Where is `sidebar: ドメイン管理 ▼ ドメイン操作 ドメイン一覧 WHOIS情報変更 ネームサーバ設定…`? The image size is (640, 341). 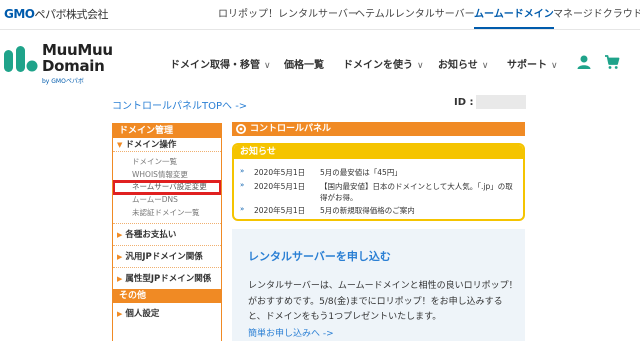
sidebar: ドメイン管理 ▼ ドメイン操作 ドメイン一覧 WHOIS情報変更 ネームサーバ設定… is located at coordinates (167, 232).